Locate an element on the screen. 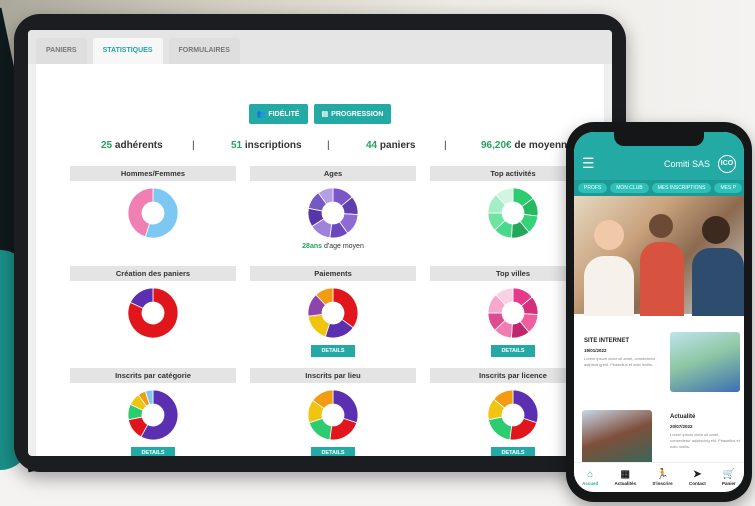 The height and width of the screenshot is (506, 755). nav-actualites: ▦ Actualités is located at coordinates (625, 477).